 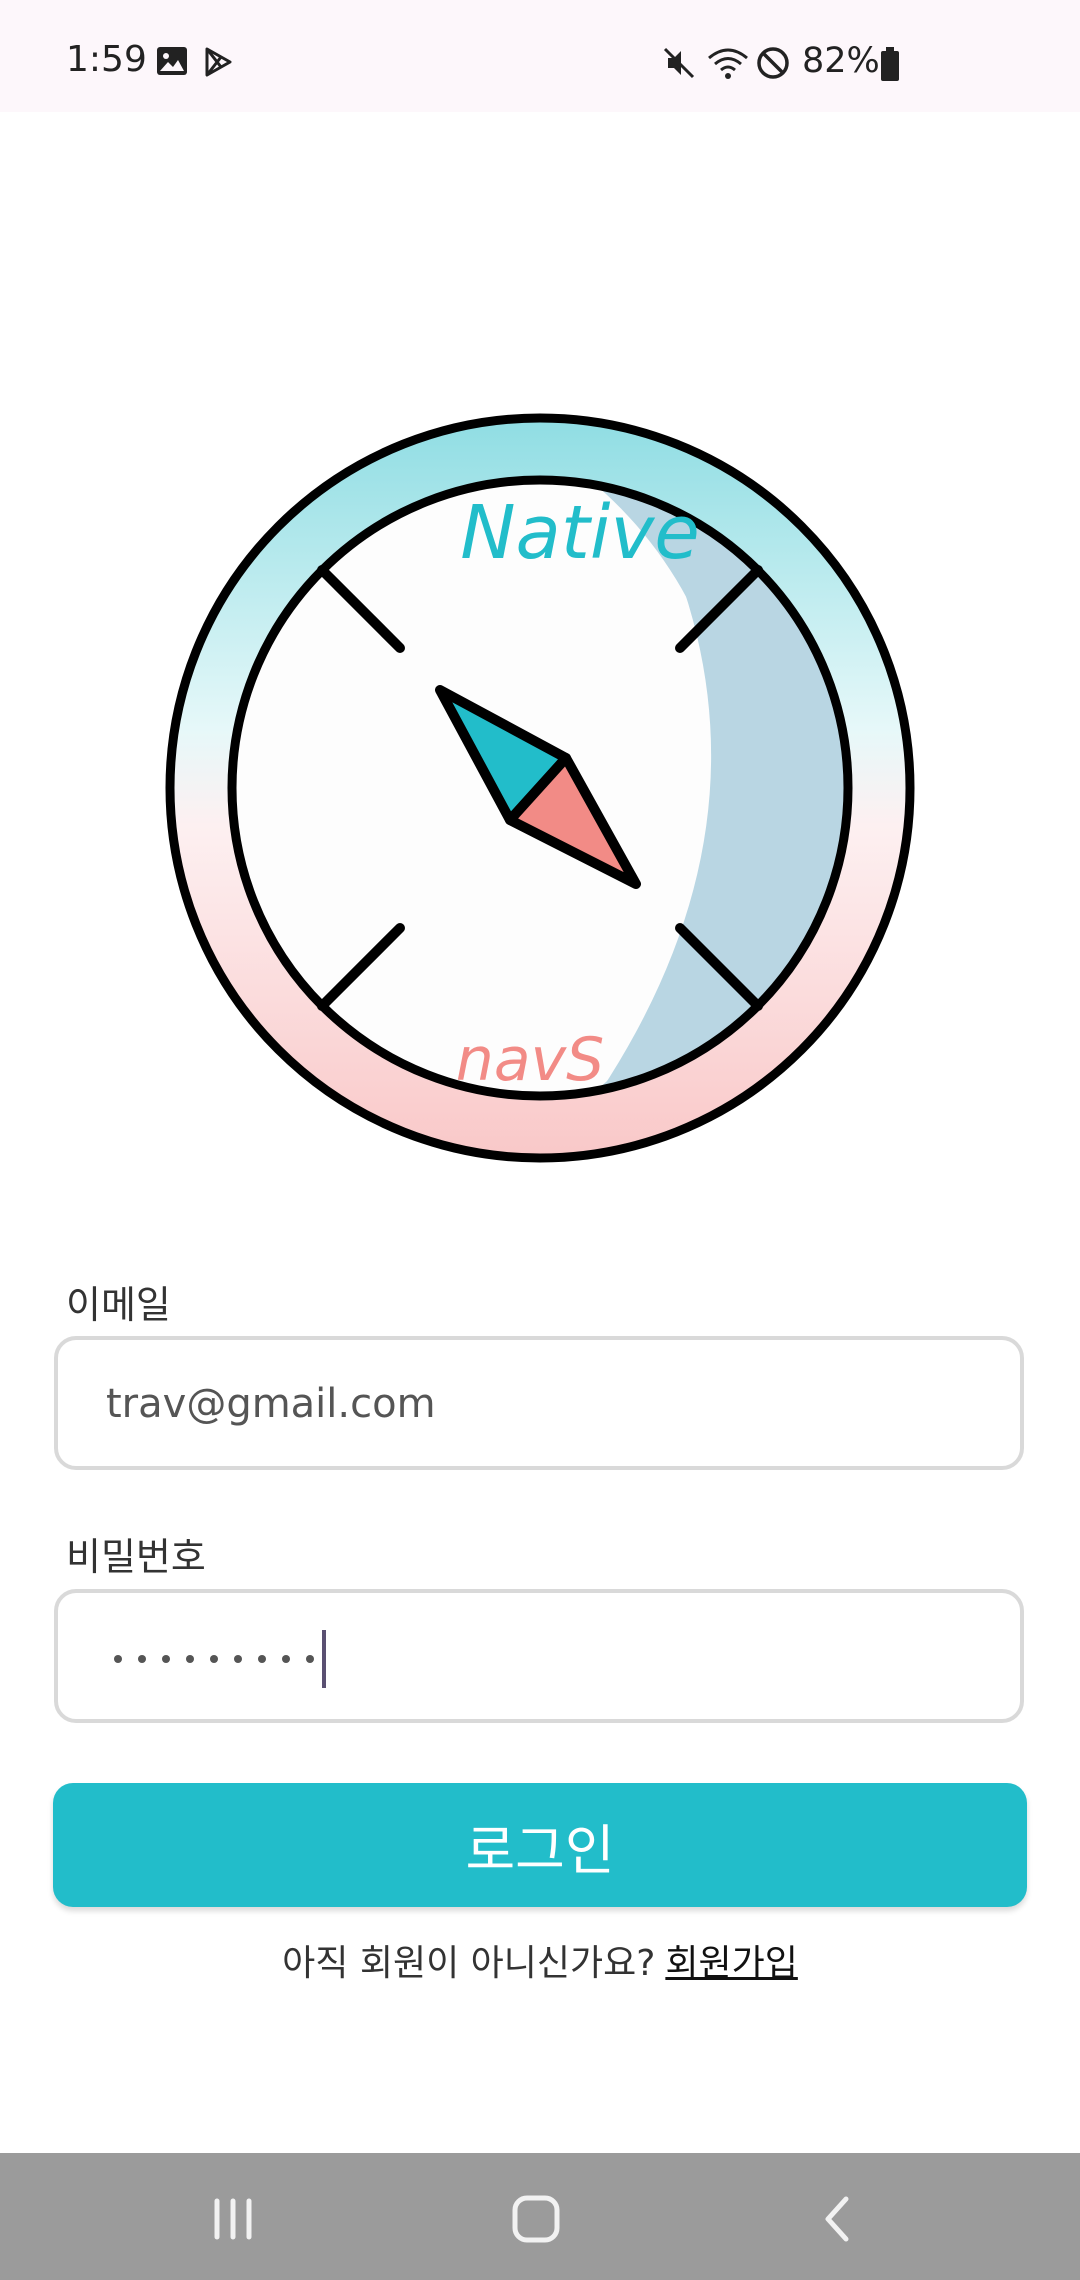 I want to click on navigation-bar, so click(x=540, y=2216).